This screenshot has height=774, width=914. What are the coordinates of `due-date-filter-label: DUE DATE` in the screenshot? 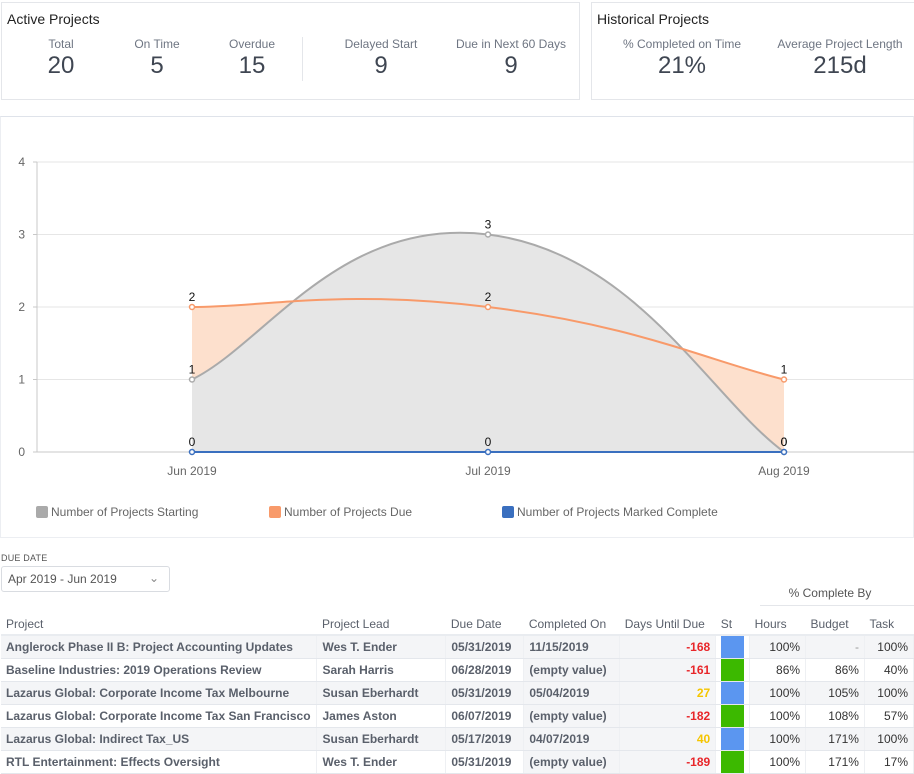 It's located at (24, 558).